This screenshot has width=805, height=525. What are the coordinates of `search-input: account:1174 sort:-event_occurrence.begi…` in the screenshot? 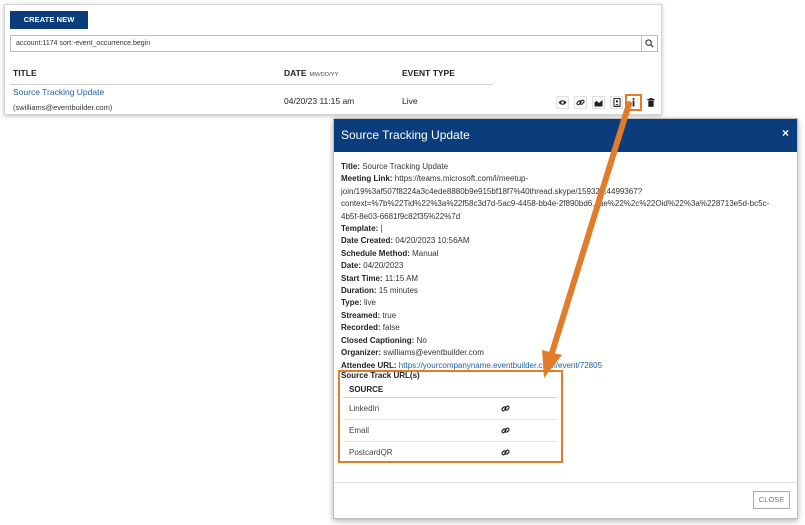 It's located at (326, 43).